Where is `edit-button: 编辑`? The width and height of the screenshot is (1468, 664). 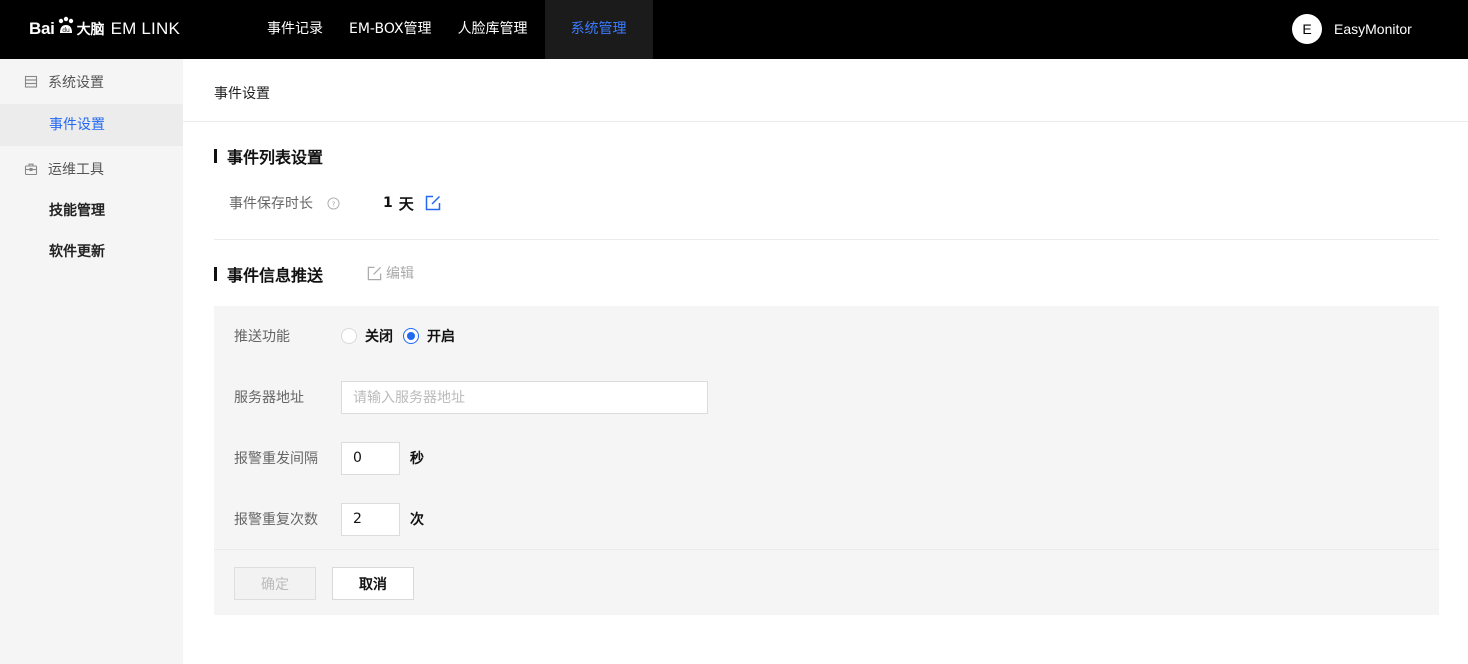 edit-button: 编辑 is located at coordinates (390, 273).